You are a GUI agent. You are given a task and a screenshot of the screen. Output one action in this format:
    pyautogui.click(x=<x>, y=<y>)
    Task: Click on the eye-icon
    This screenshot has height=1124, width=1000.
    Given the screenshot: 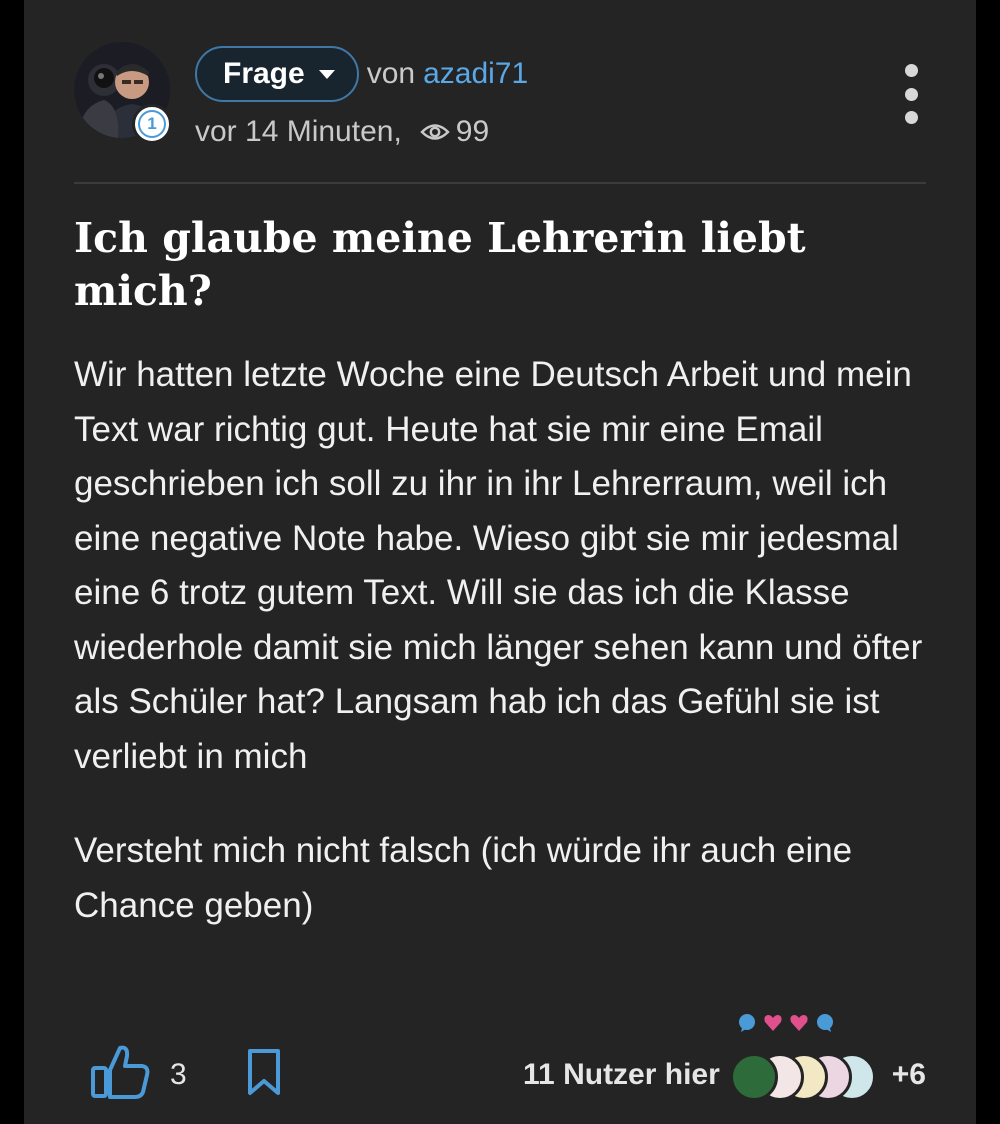 What is the action you would take?
    pyautogui.click(x=435, y=132)
    